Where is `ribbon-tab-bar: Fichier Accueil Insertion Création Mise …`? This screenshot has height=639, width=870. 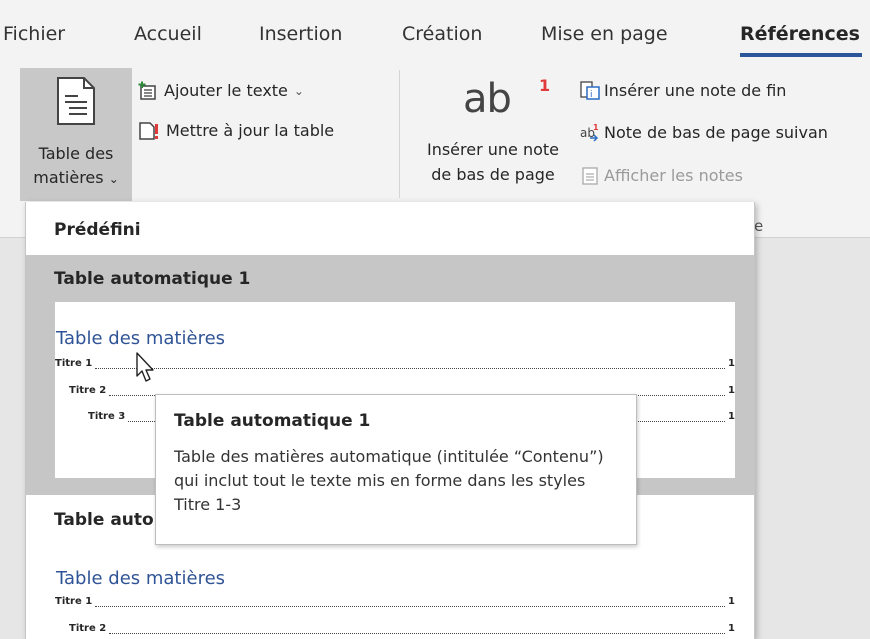
ribbon-tab-bar: Fichier Accueil Insertion Création Mise … is located at coordinates (435, 29).